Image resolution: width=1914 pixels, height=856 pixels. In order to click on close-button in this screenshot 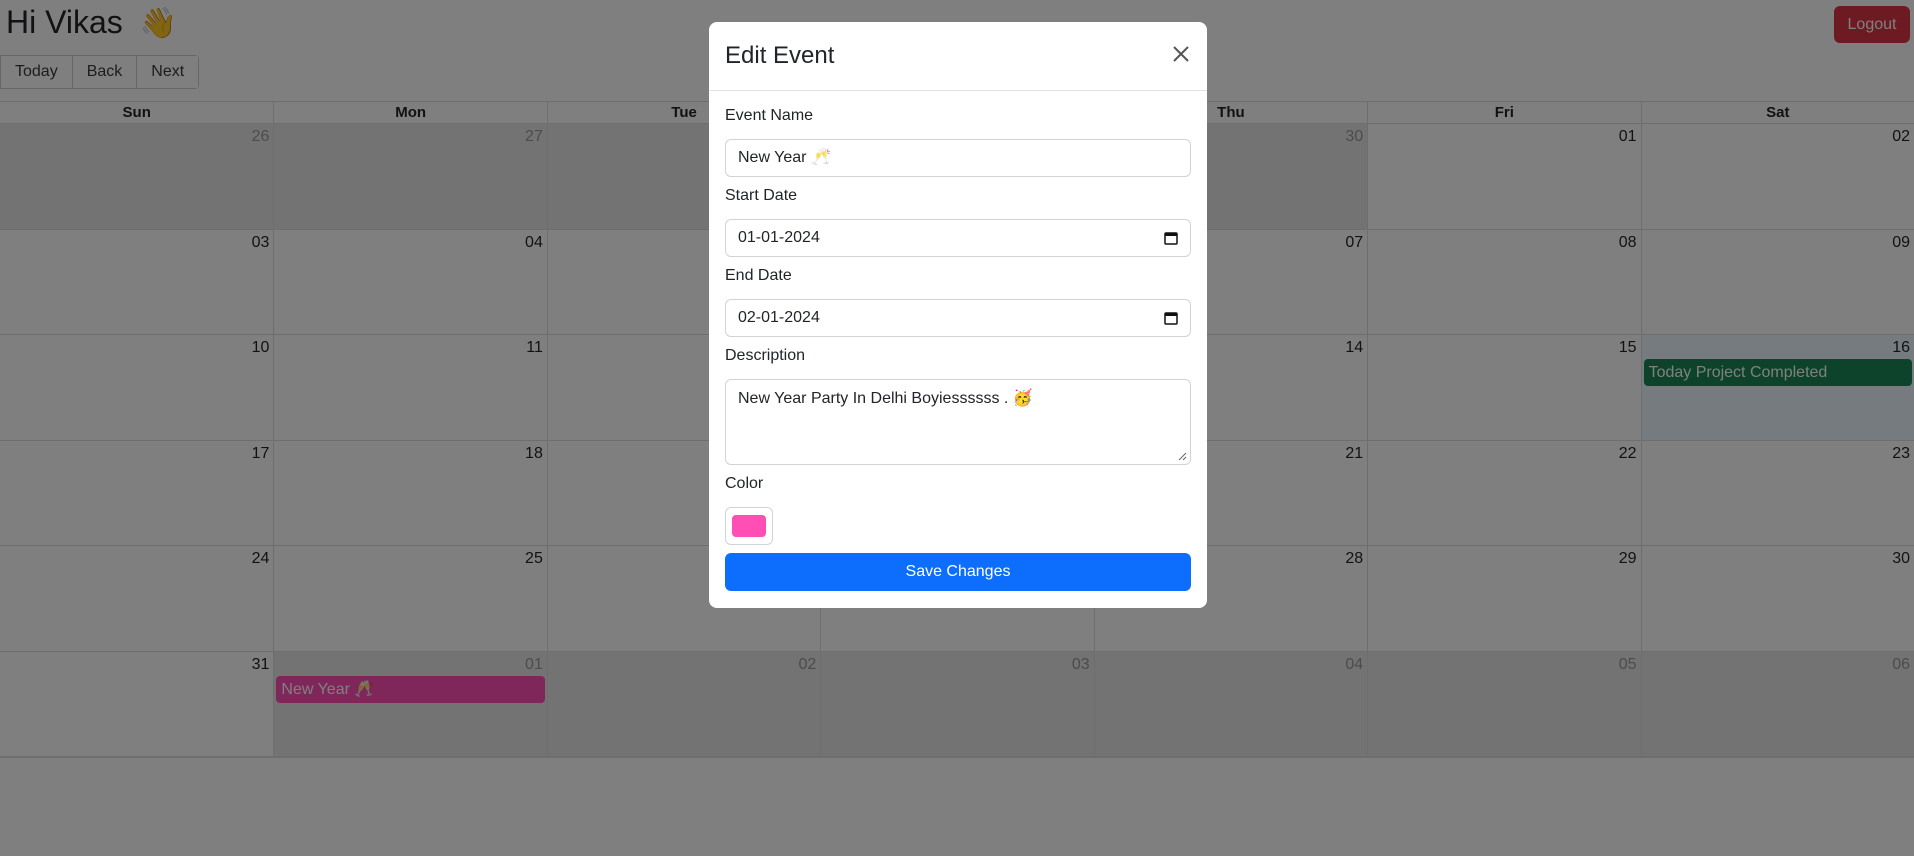, I will do `click(1181, 54)`.